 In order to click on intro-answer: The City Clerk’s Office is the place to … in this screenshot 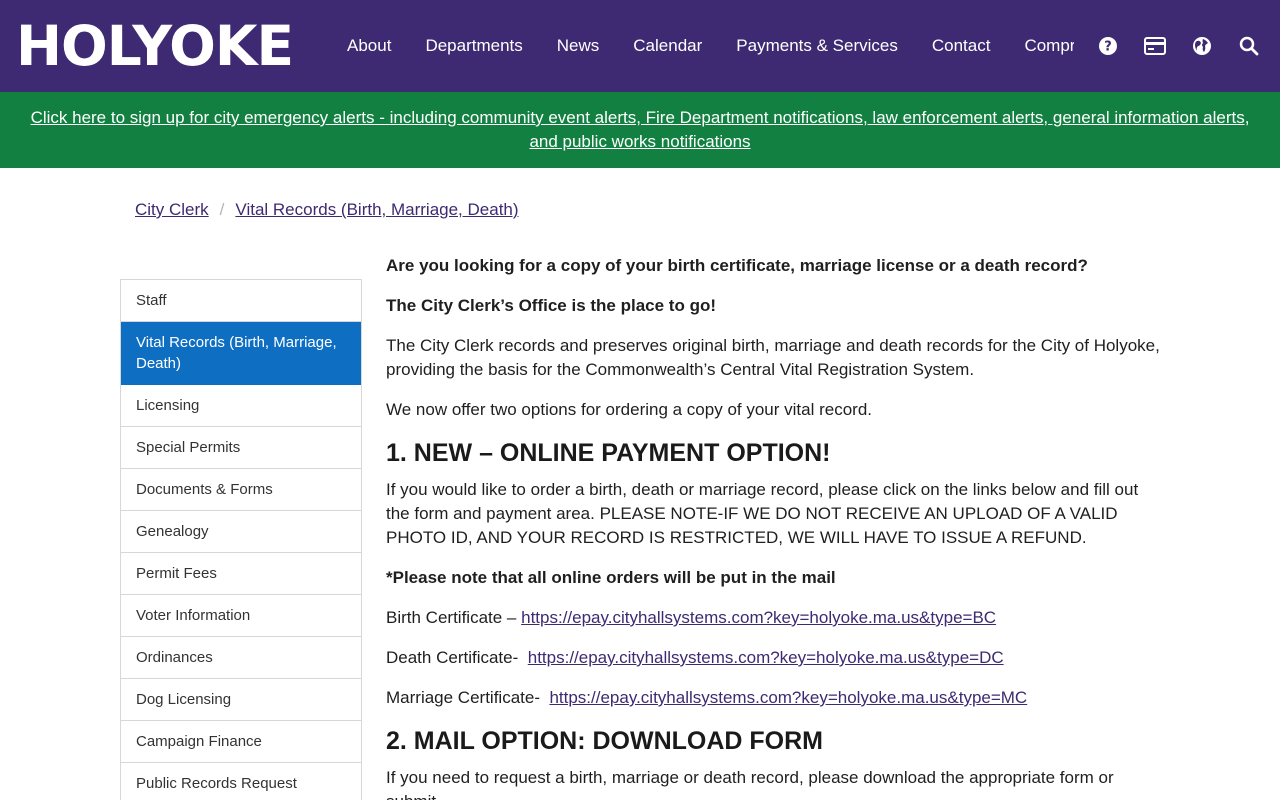, I will do `click(551, 305)`.